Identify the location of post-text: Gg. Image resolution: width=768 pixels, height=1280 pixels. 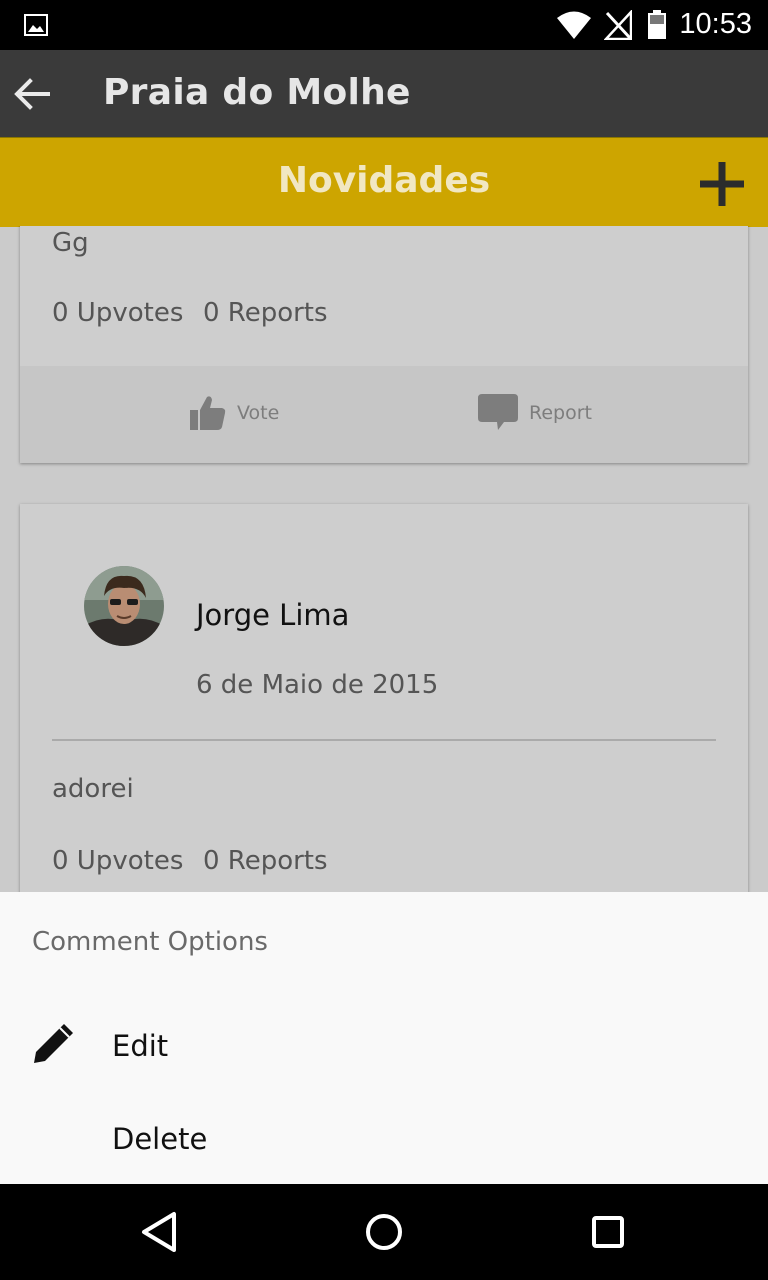
(70, 243).